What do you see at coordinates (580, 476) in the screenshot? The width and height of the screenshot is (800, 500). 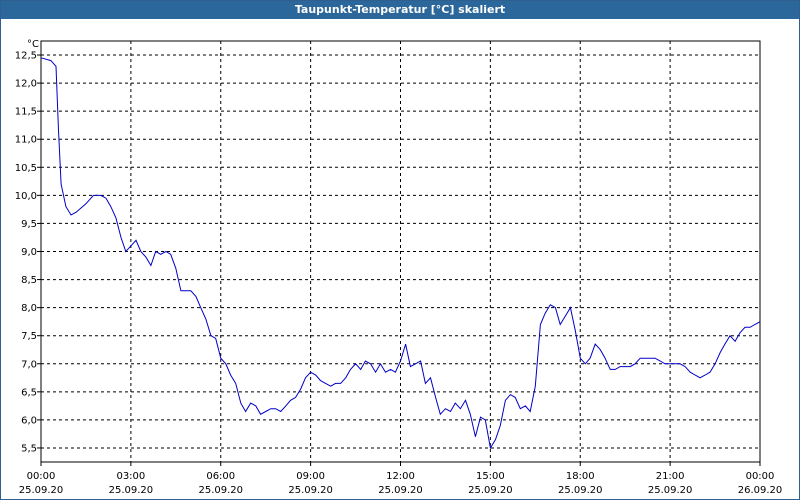 I see `x-tick-time: 18:00` at bounding box center [580, 476].